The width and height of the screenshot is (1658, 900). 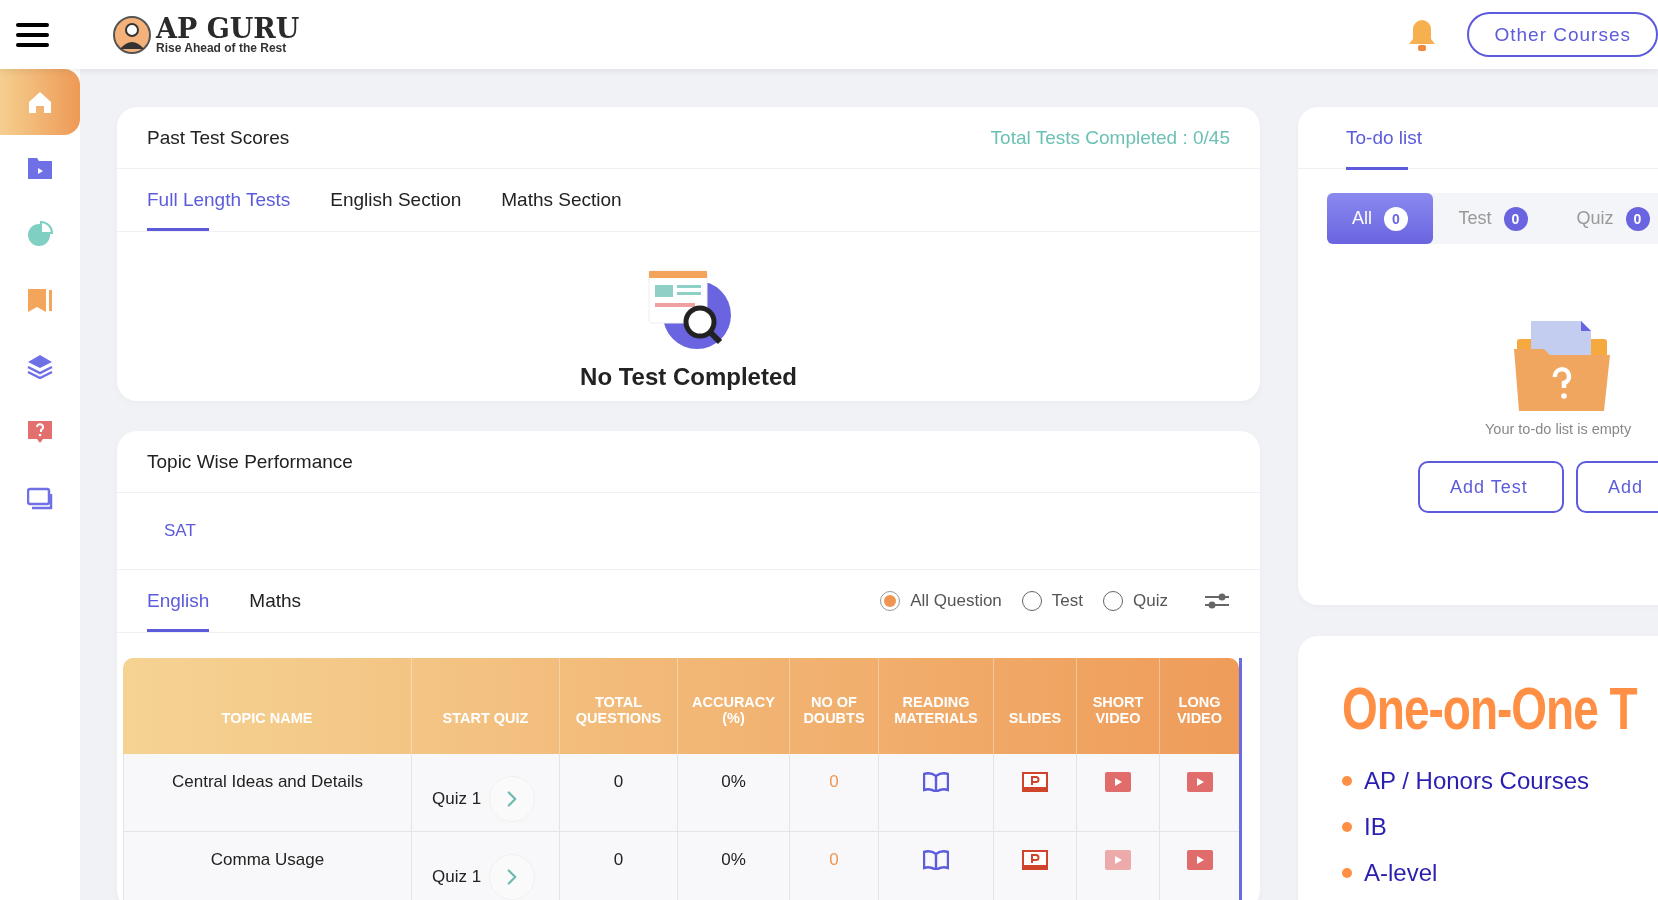 What do you see at coordinates (1558, 429) in the screenshot?
I see `empty-message: Your to-do list is empty` at bounding box center [1558, 429].